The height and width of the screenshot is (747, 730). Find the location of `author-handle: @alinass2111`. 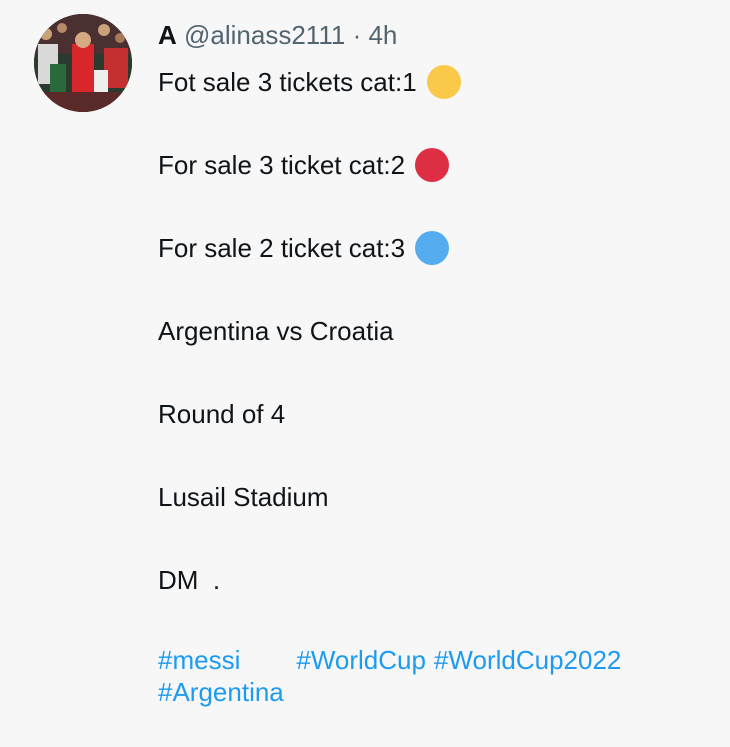

author-handle: @alinass2111 is located at coordinates (264, 35).